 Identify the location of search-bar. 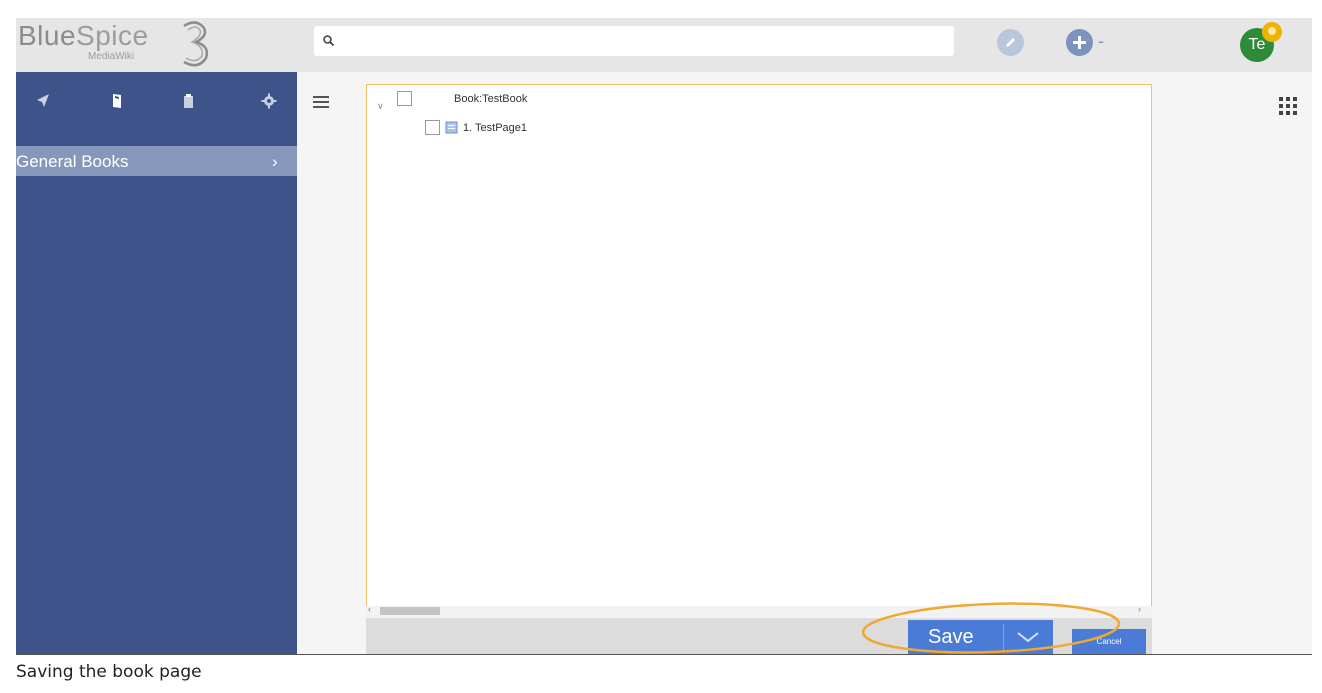
(634, 41).